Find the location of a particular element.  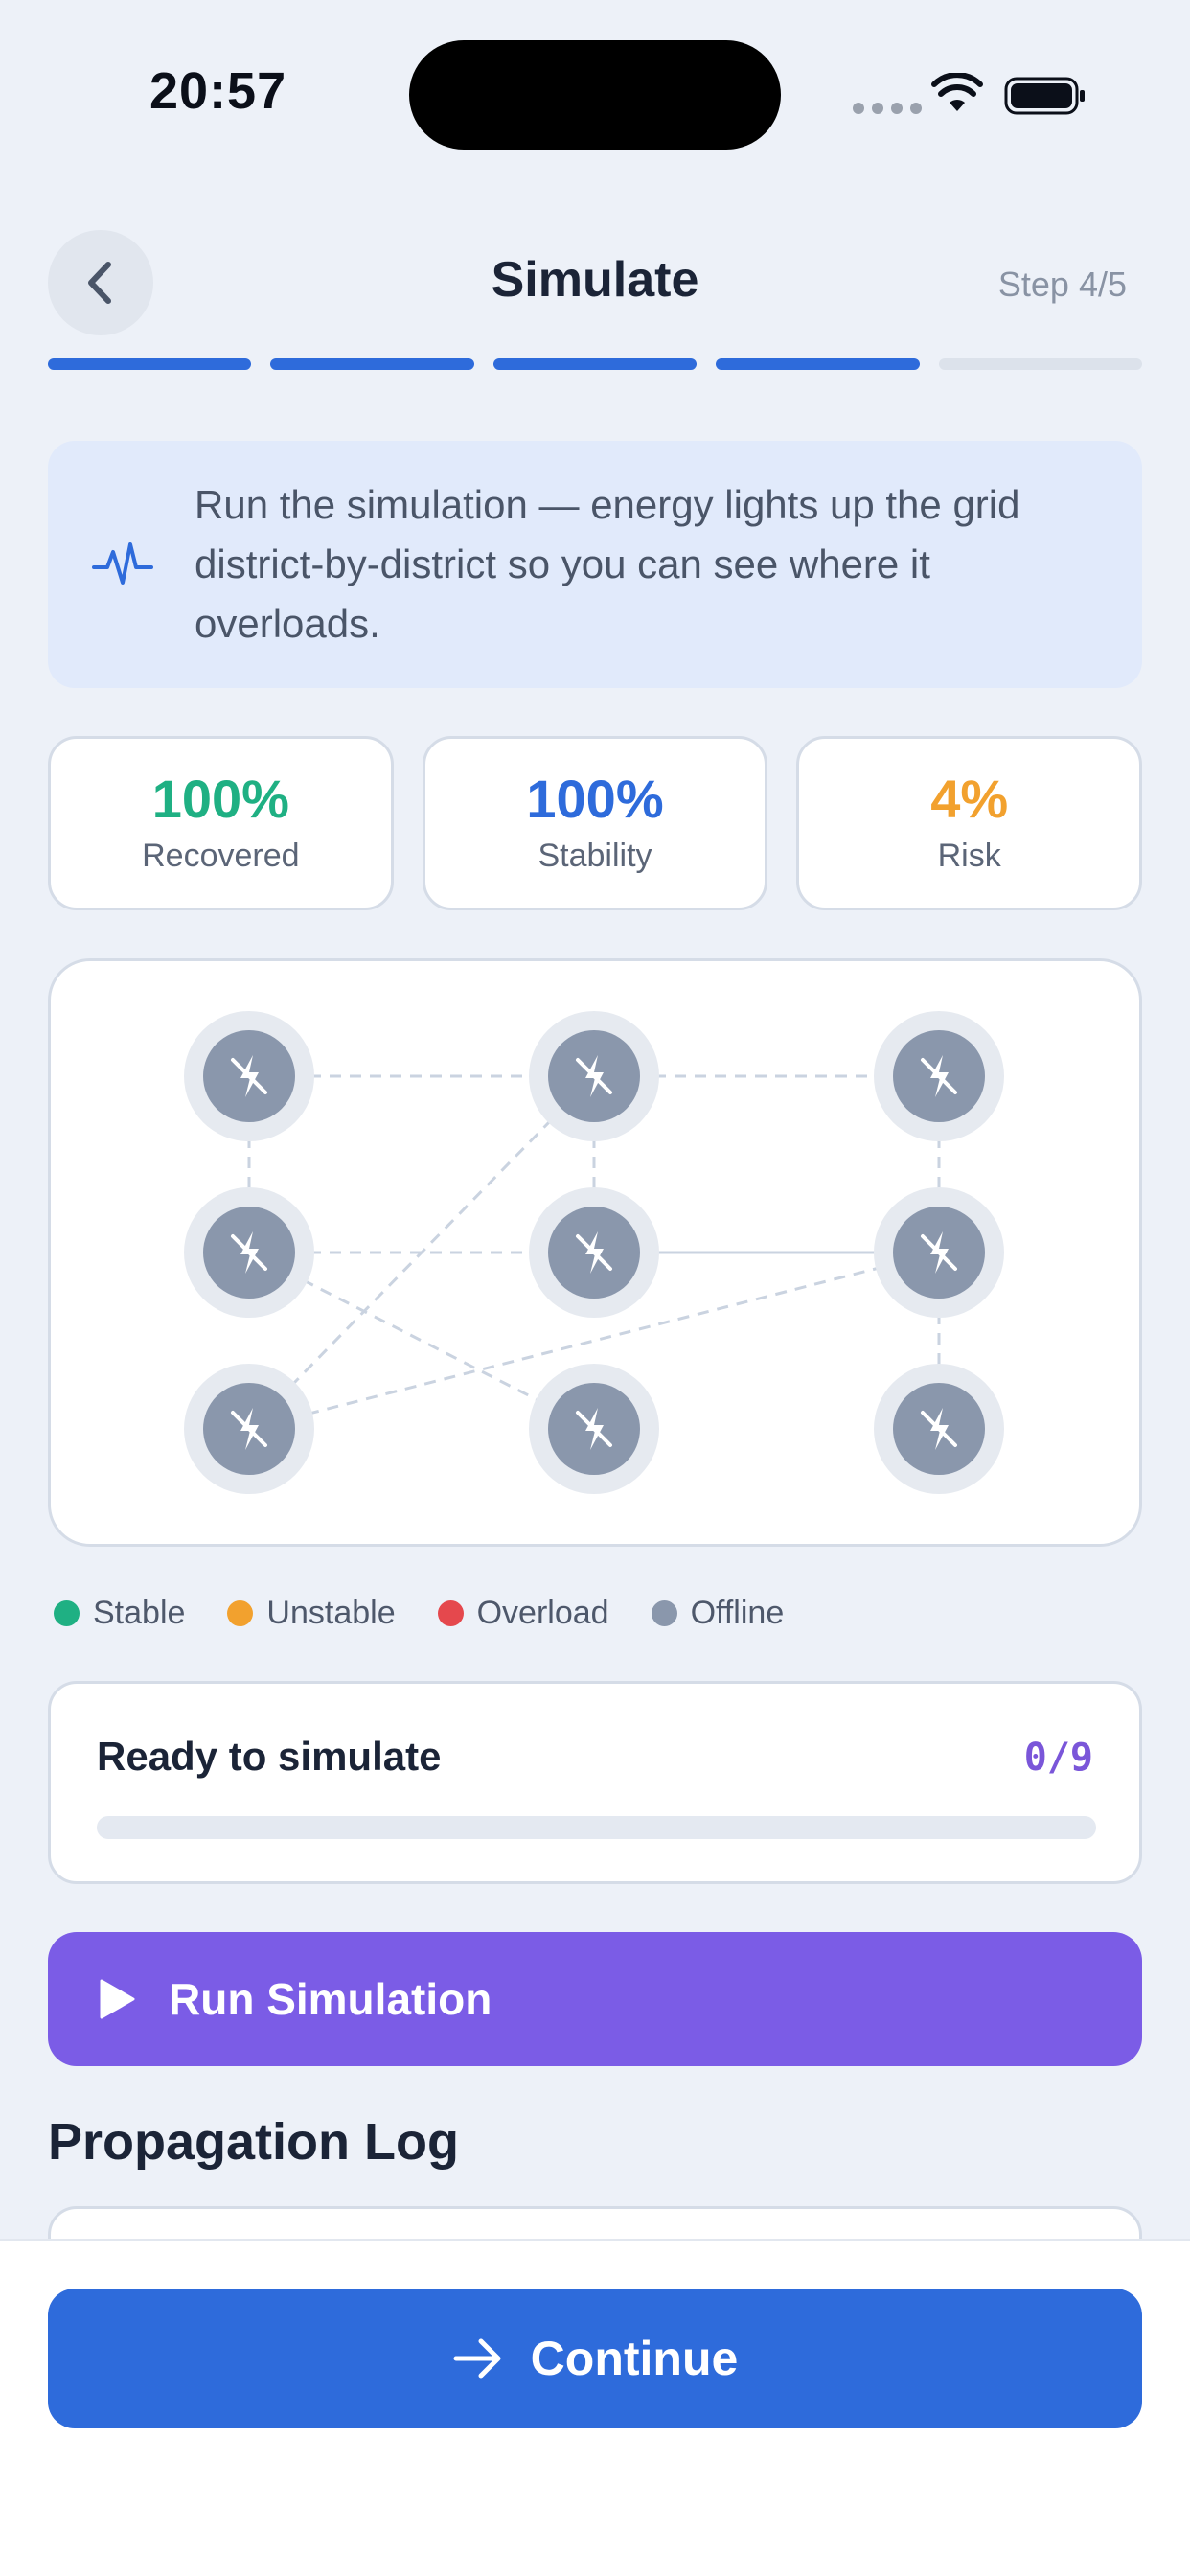

stat-card-stability: 100% Stability is located at coordinates (595, 823).